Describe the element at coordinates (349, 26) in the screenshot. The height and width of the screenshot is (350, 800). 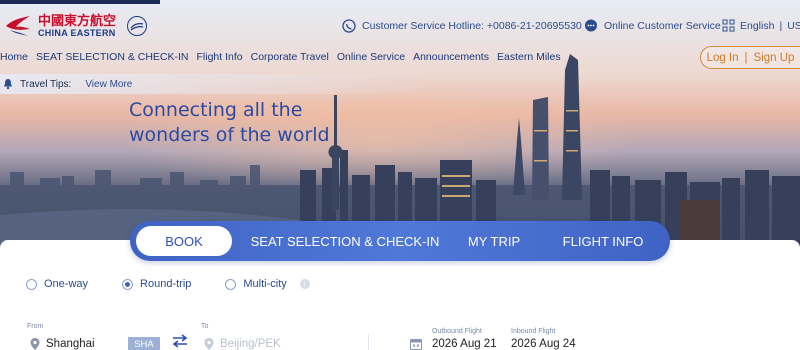
I see `phone-icon` at that location.